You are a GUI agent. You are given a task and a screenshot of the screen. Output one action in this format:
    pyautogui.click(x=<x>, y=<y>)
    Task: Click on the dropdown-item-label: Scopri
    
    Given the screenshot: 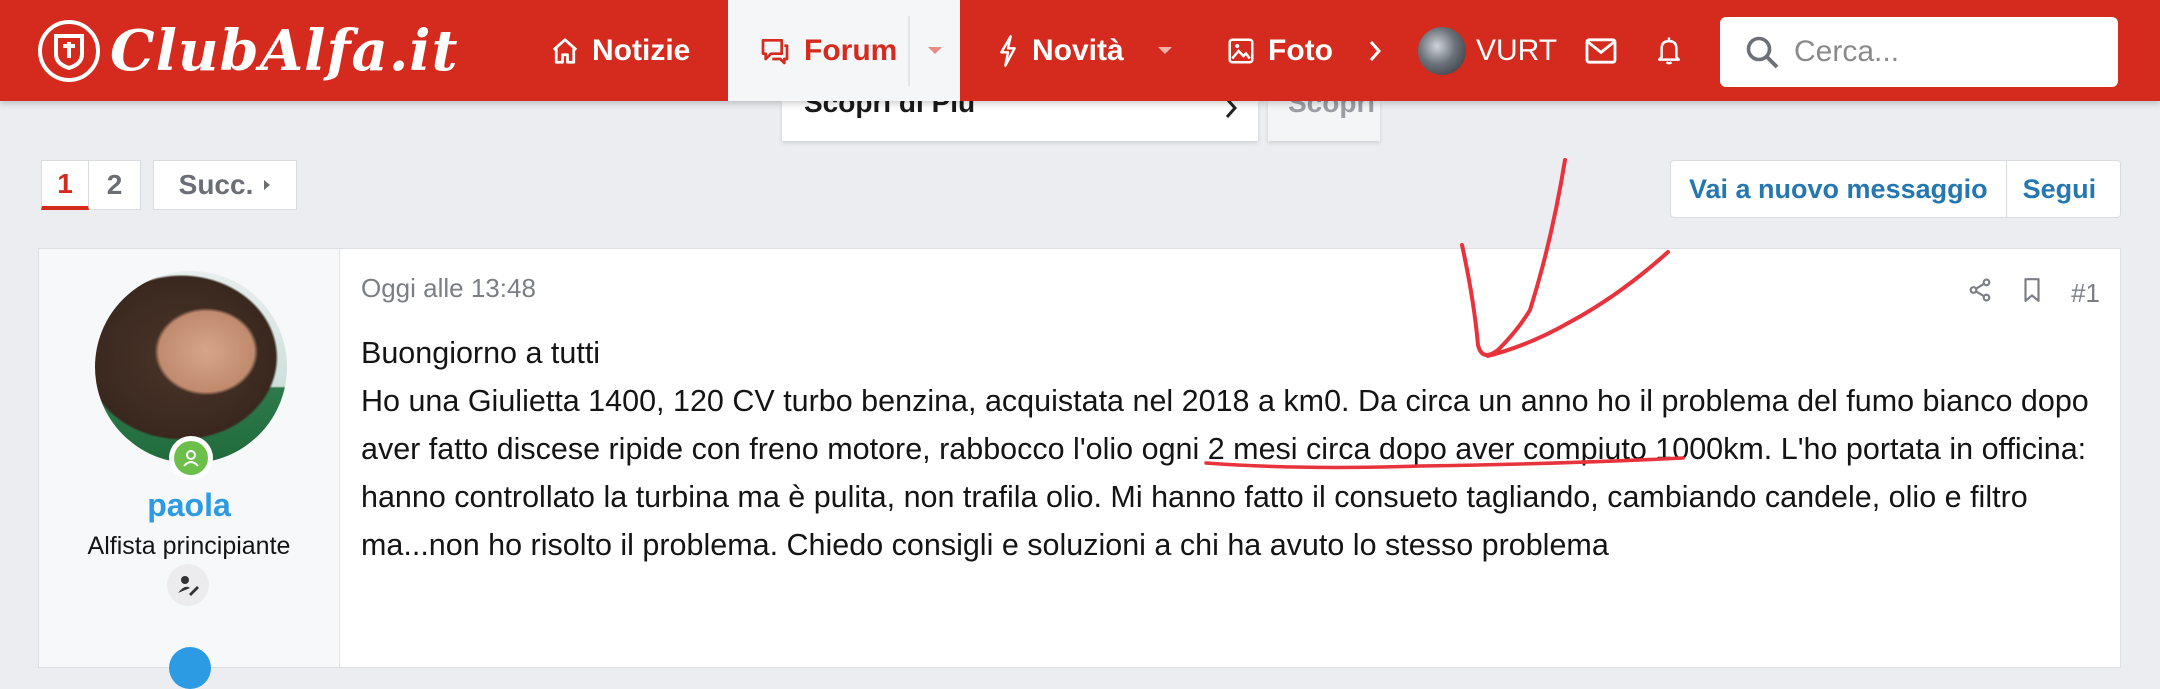 What is the action you would take?
    pyautogui.click(x=1332, y=109)
    